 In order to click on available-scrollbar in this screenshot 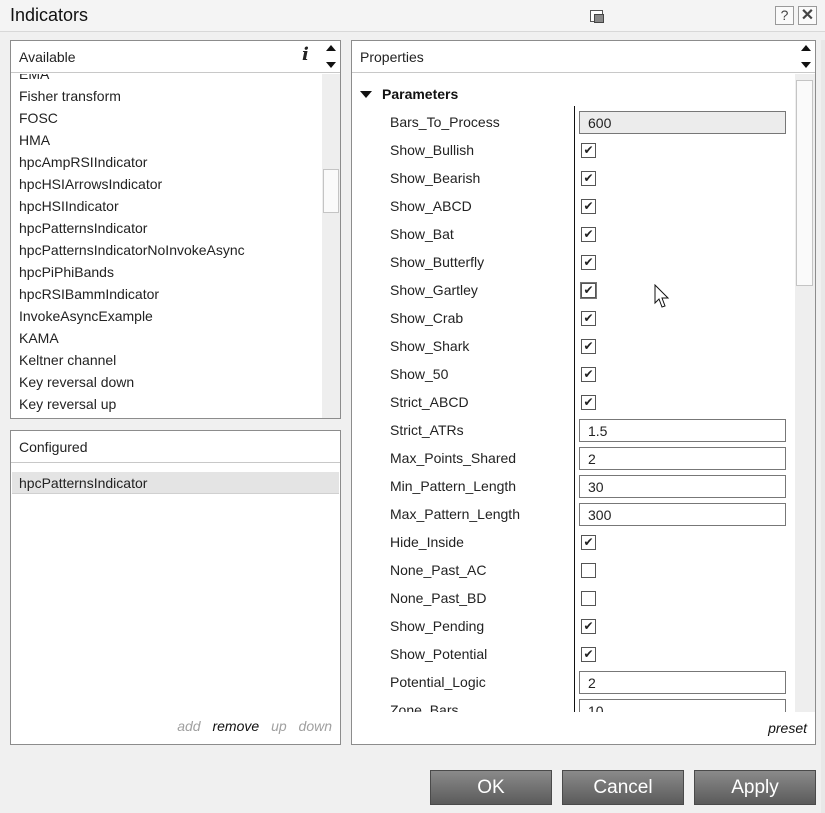, I will do `click(331, 246)`.